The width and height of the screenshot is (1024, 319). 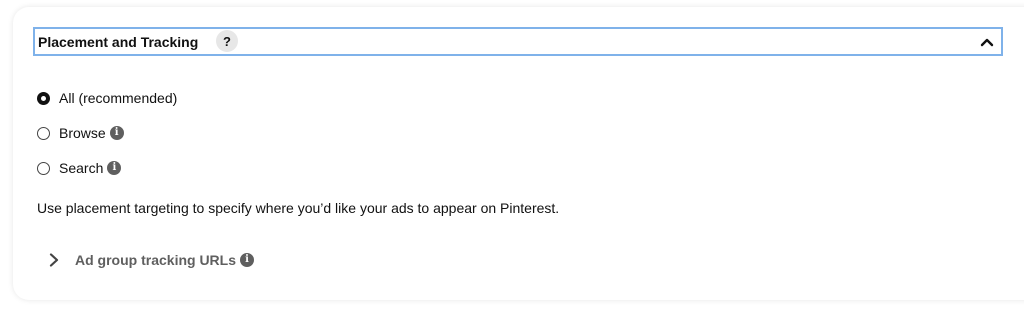 What do you see at coordinates (54, 260) in the screenshot?
I see `chevron-right-icon` at bounding box center [54, 260].